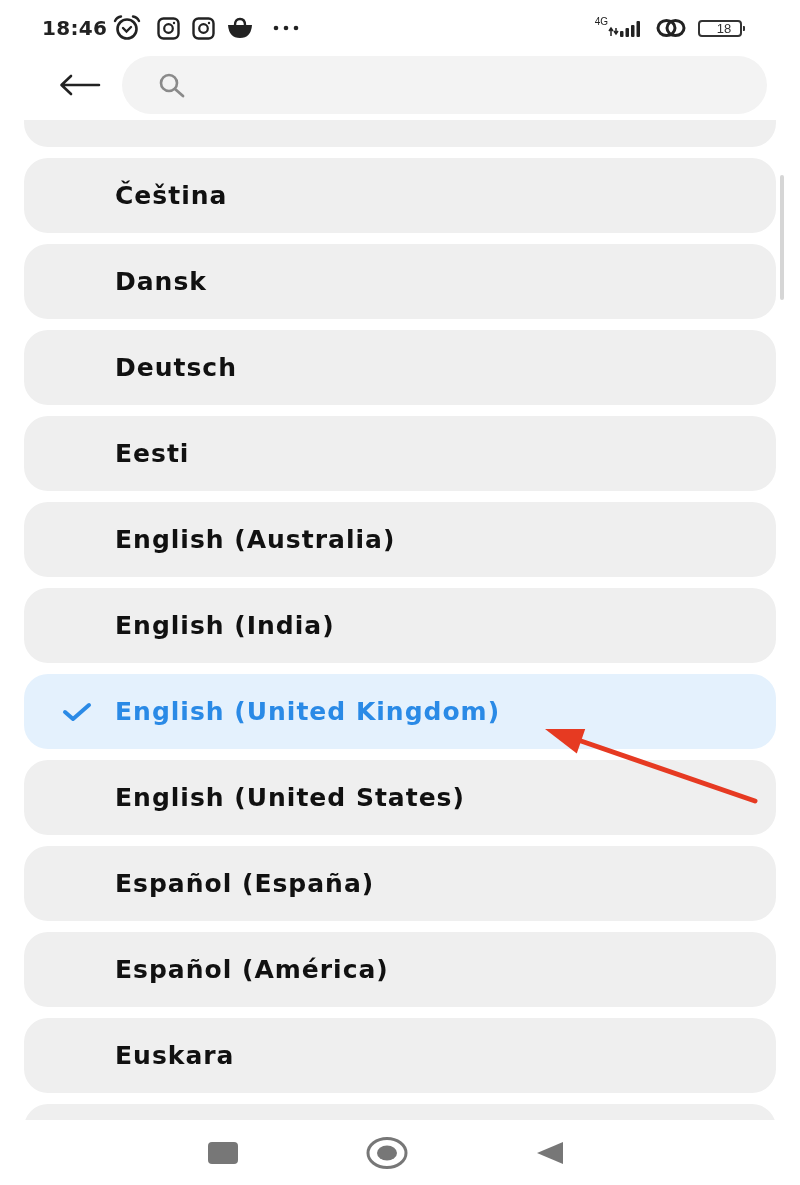  I want to click on circle-icon, so click(387, 1152).